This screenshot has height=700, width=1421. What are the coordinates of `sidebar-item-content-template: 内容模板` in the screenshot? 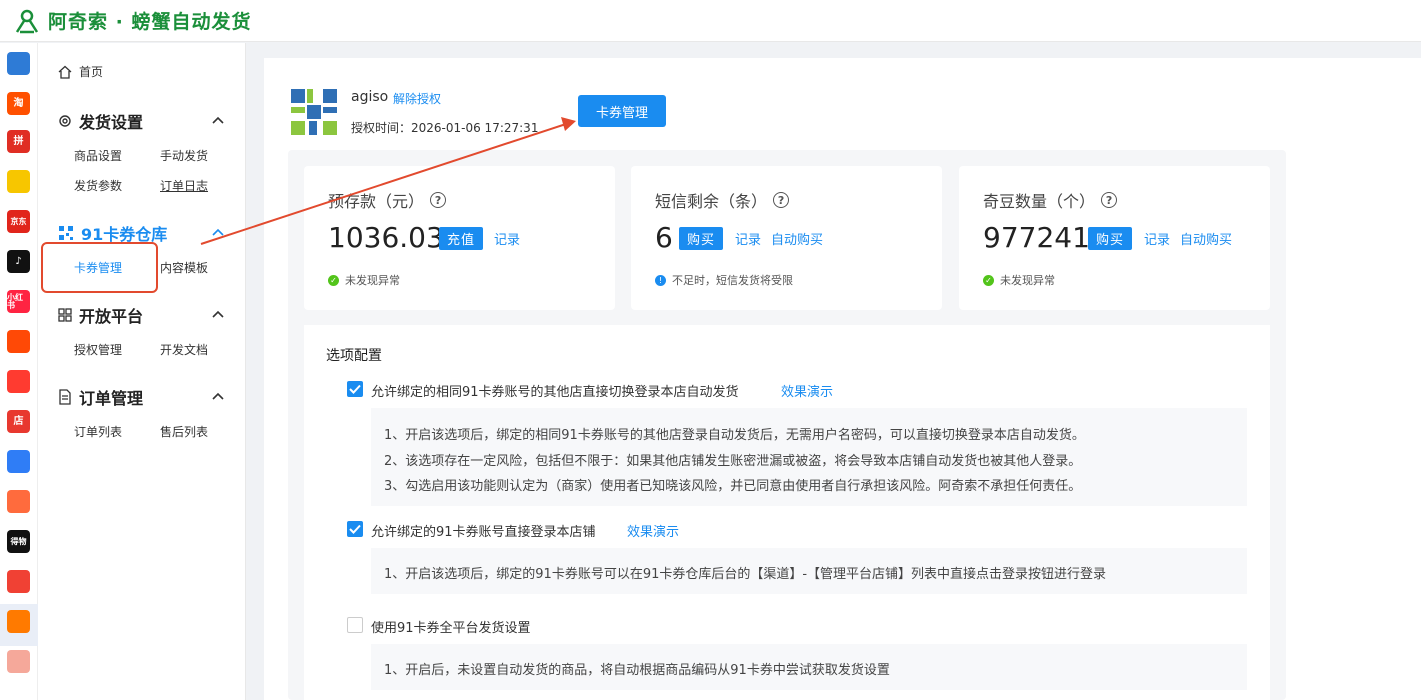 It's located at (184, 267).